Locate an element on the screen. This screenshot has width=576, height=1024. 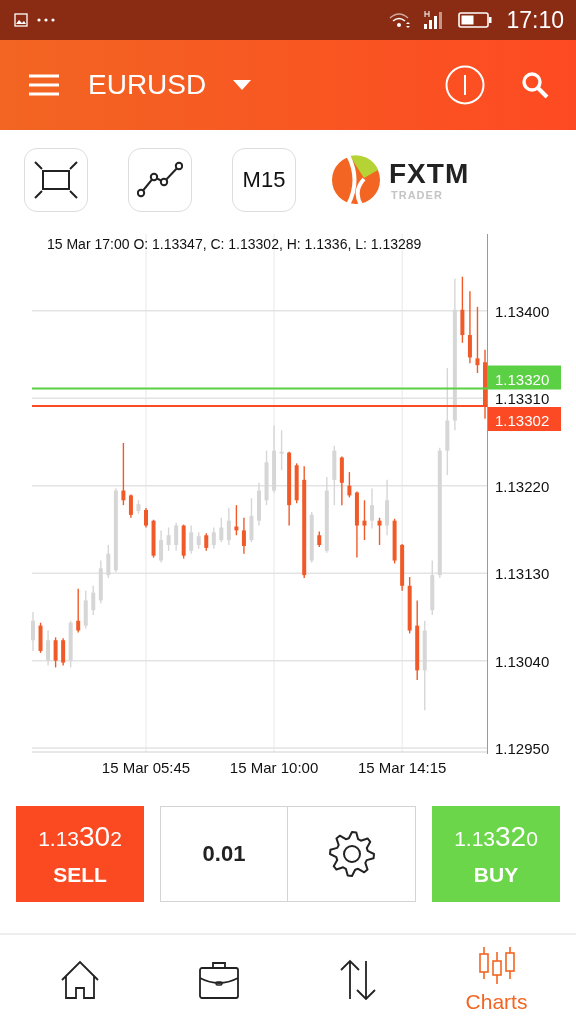
ref-line-label: 1.13320 is located at coordinates (522, 379).